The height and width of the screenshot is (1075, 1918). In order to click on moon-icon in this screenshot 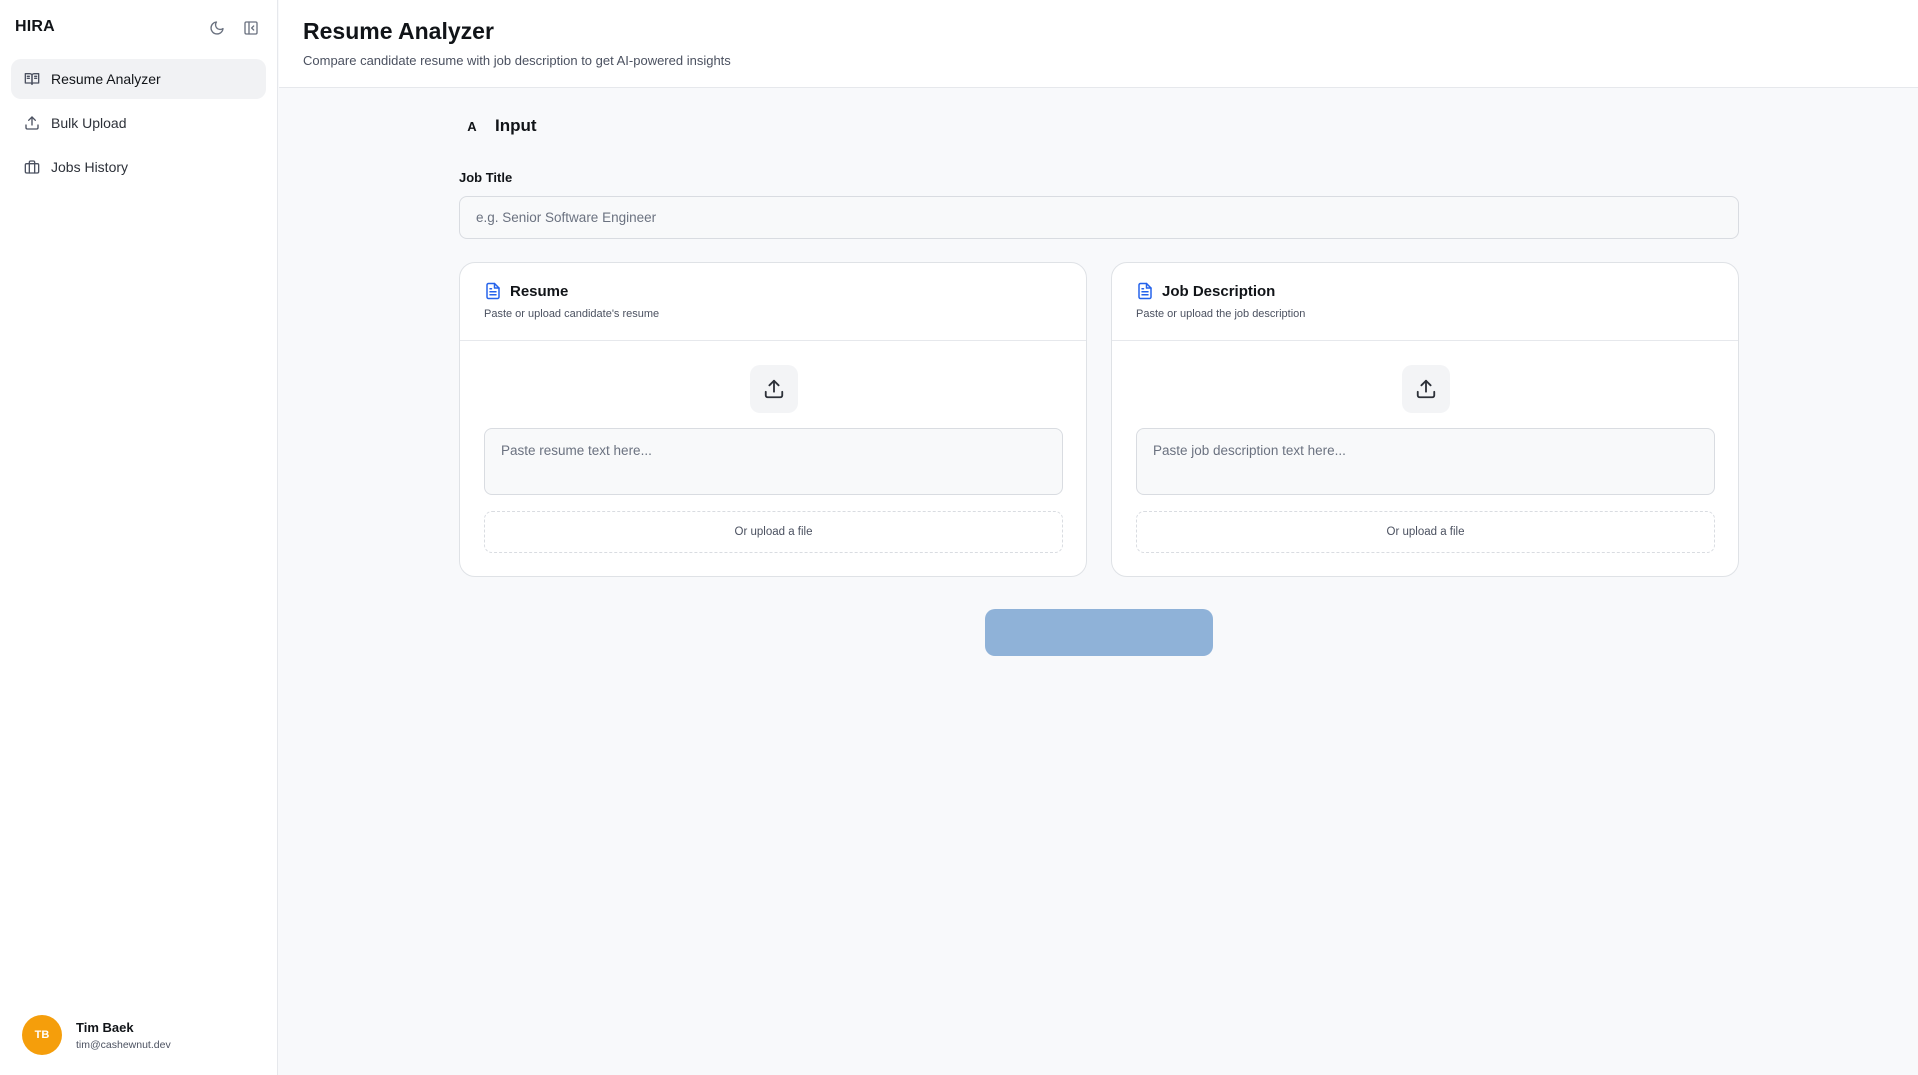, I will do `click(217, 28)`.